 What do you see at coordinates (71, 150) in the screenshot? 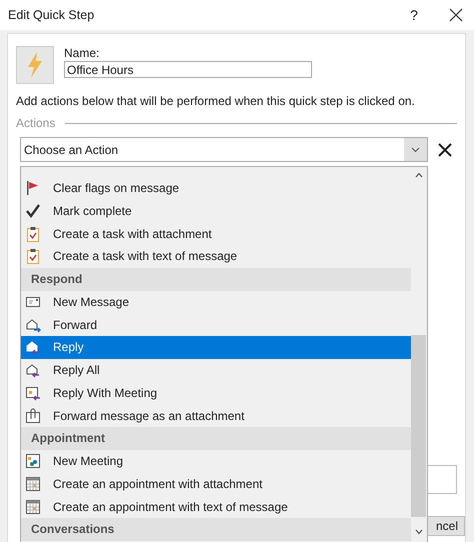
I see `dropdown-value: Choose an Action` at bounding box center [71, 150].